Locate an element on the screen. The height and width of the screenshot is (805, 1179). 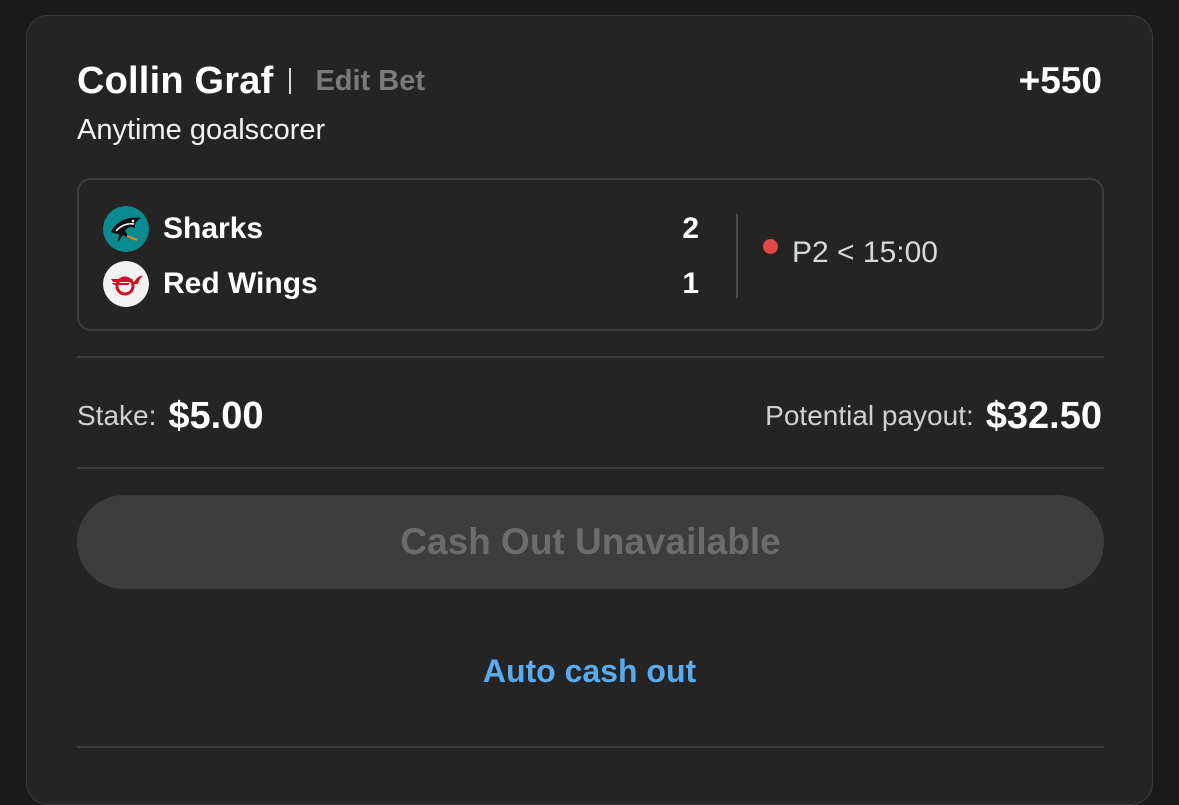
stake-label: Stake: is located at coordinates (117, 415).